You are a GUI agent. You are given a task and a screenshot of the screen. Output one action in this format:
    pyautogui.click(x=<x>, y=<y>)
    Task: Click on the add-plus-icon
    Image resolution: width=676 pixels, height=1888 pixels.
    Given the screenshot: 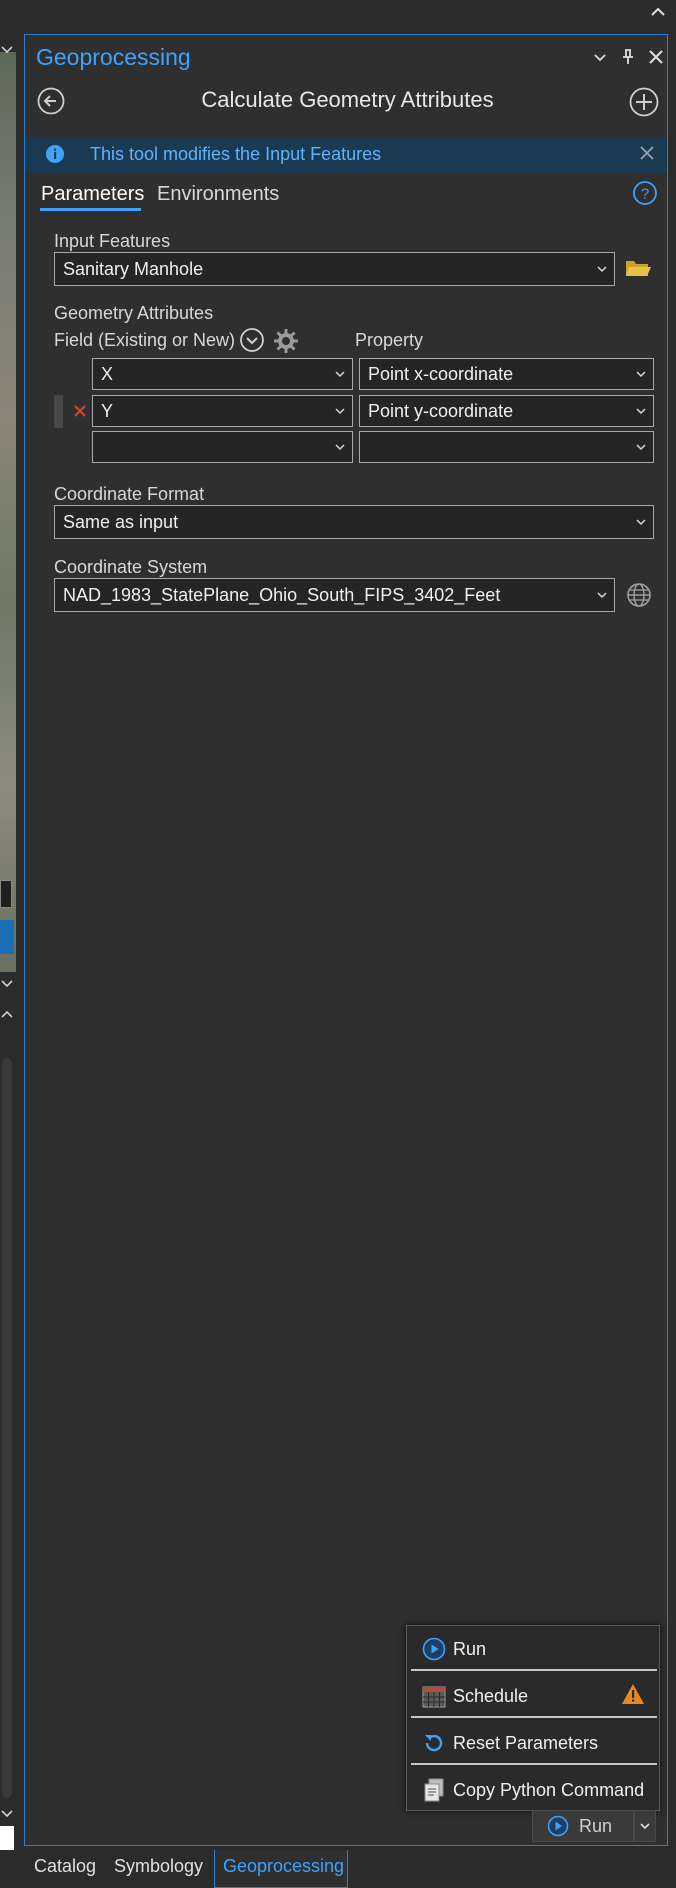 What is the action you would take?
    pyautogui.click(x=644, y=102)
    